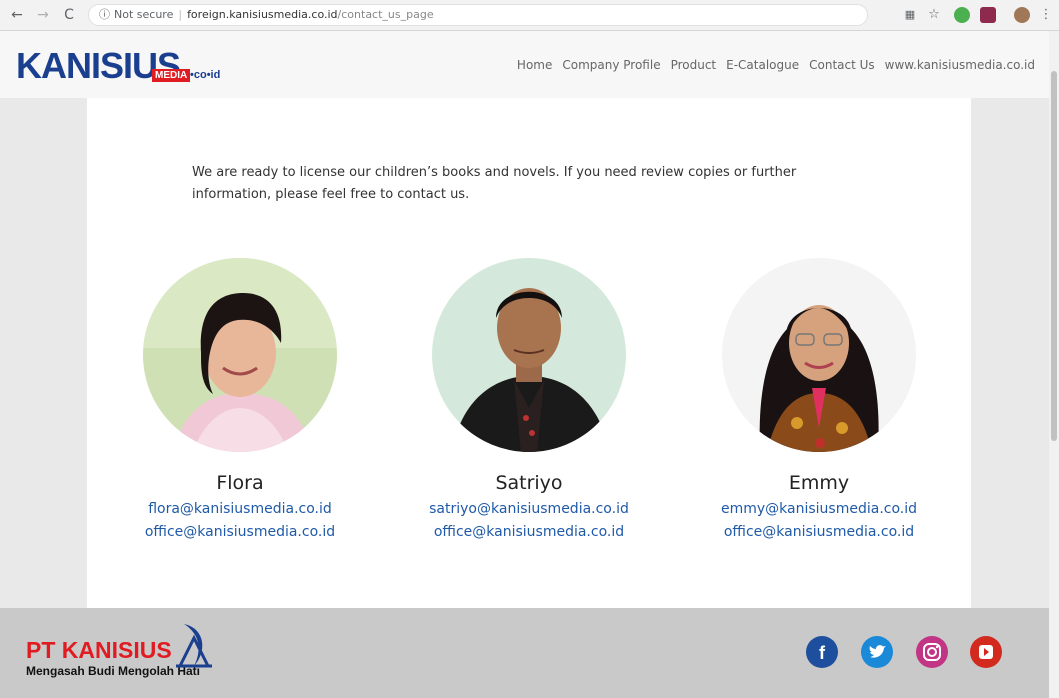  What do you see at coordinates (240, 483) in the screenshot?
I see `contact-name: Flora` at bounding box center [240, 483].